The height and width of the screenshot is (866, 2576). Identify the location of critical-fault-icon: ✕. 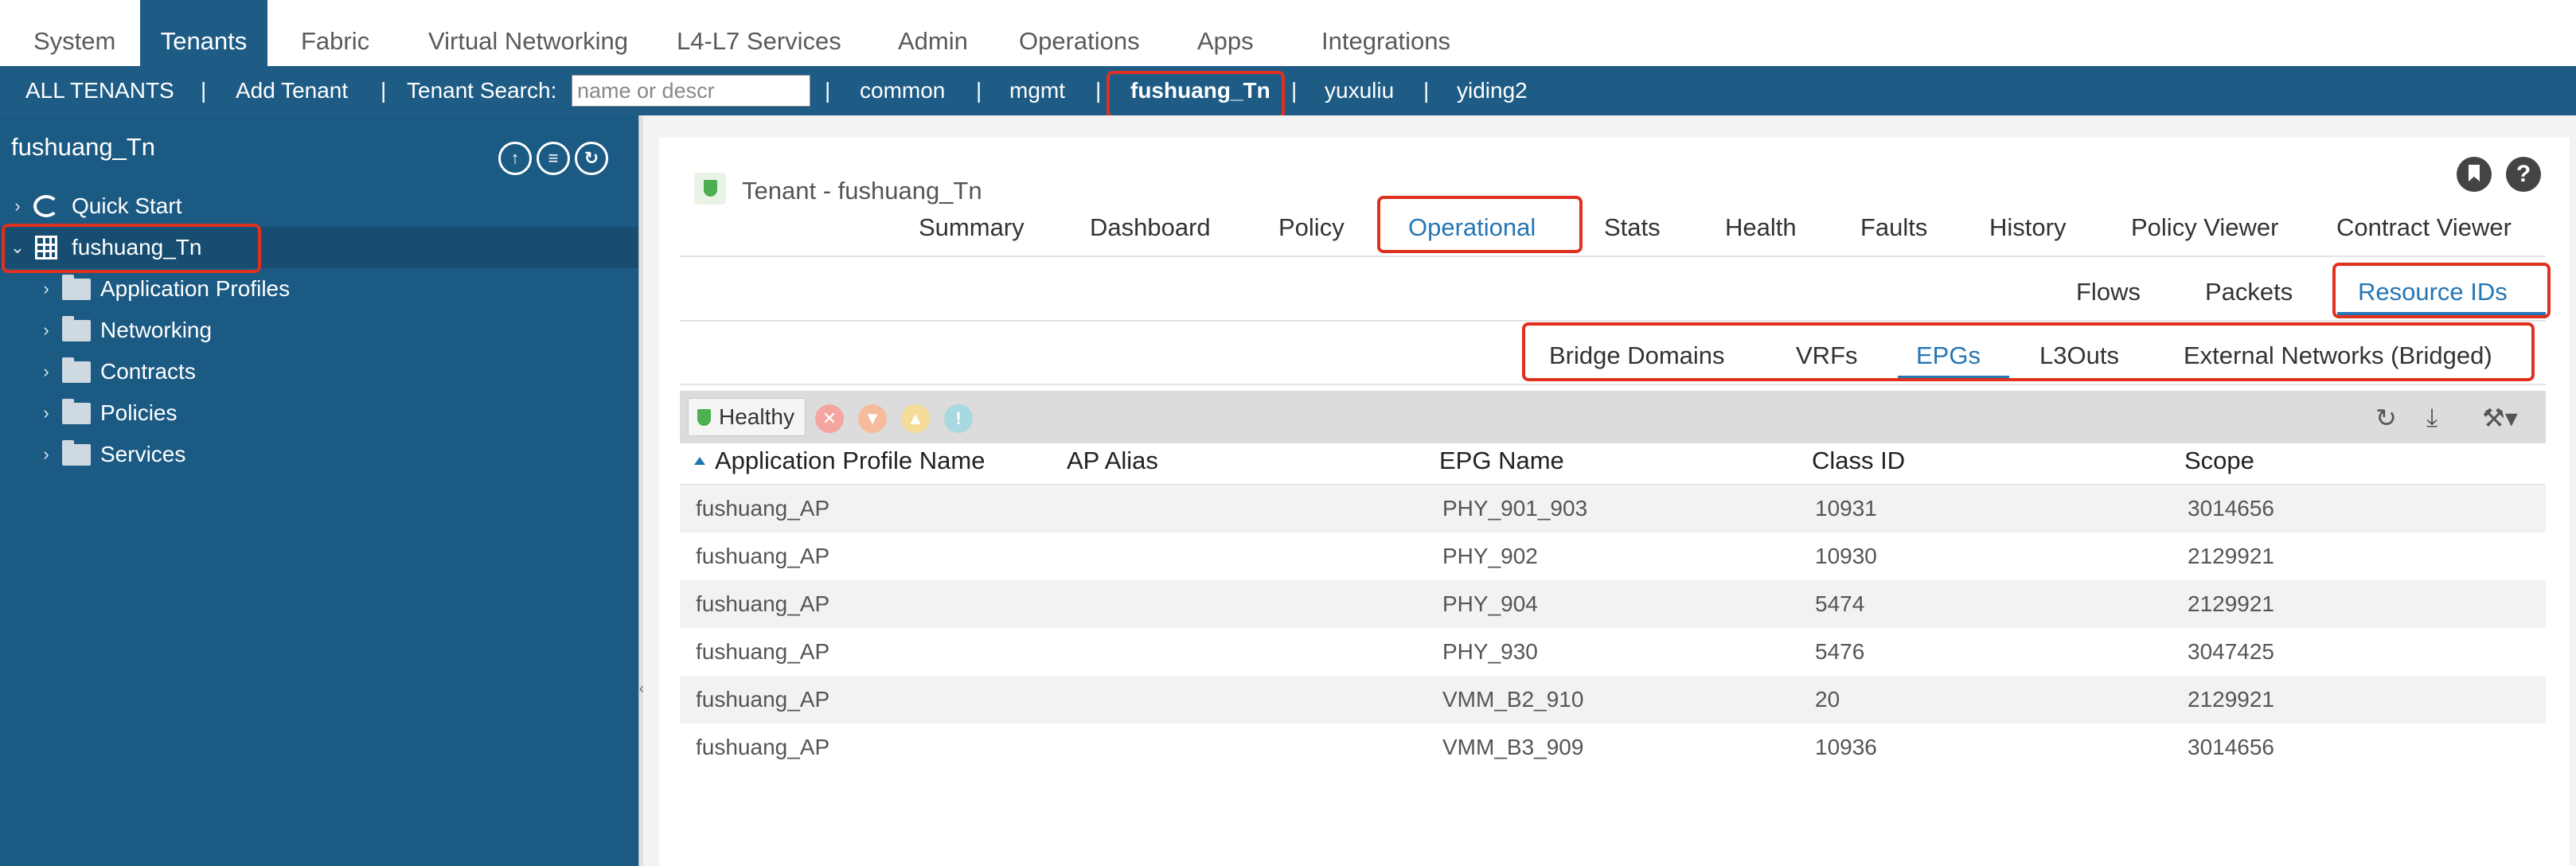
(829, 418).